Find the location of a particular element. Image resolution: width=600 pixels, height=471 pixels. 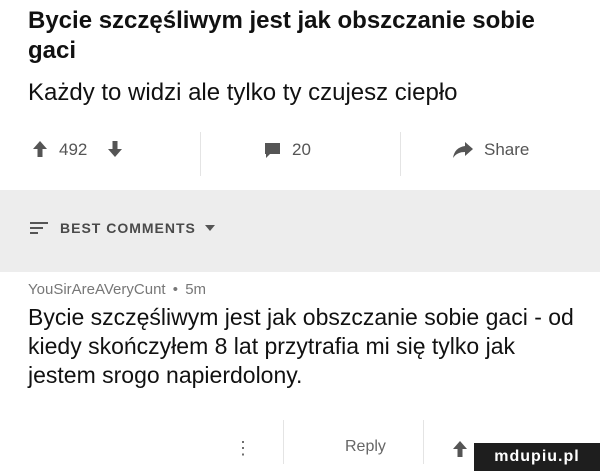

more-options-button: ⋮ is located at coordinates (243, 448).